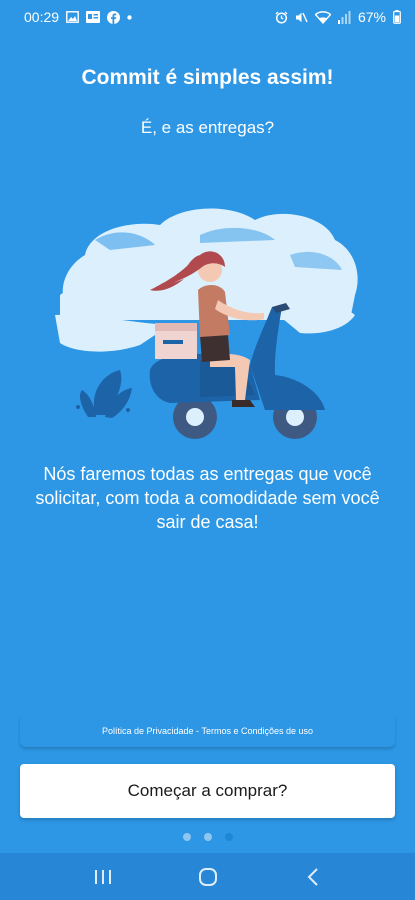  I want to click on privacy-policy-link: Política de Privacidade, so click(148, 731).